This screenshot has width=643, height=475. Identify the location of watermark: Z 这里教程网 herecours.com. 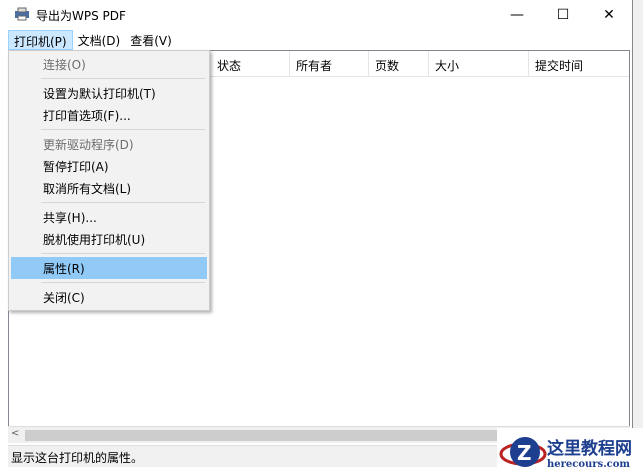
(570, 451).